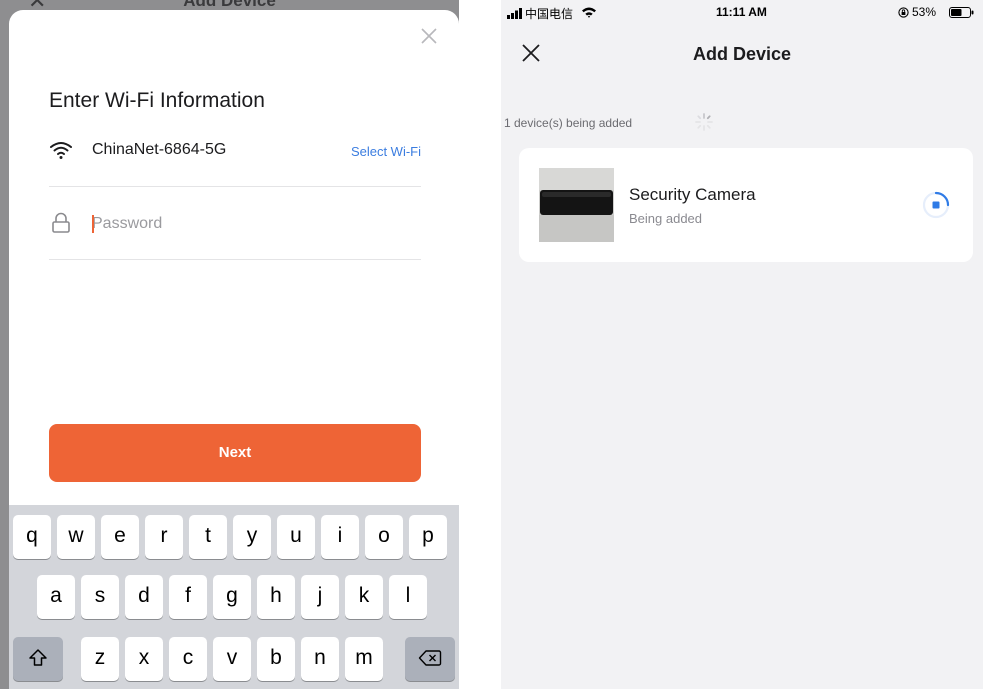 Image resolution: width=983 pixels, height=689 pixels. I want to click on wifi-icon, so click(61, 150).